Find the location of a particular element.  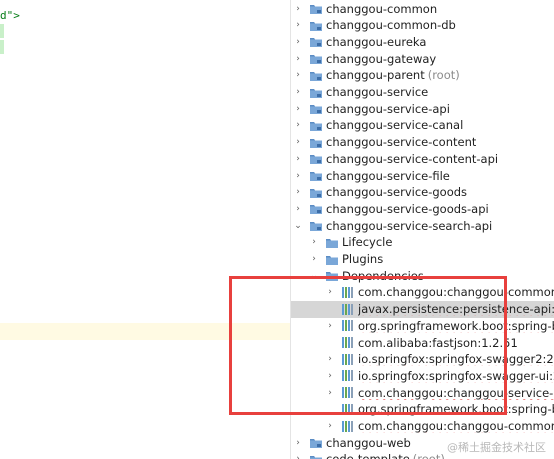

tree-row-changgou-common: › changgou-common is located at coordinates (422, 8).